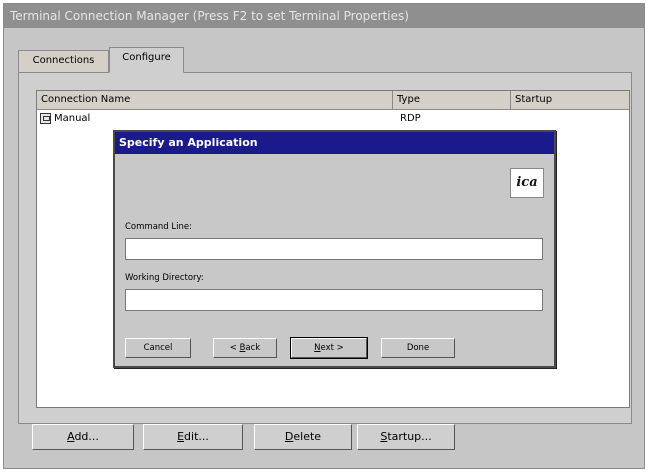  What do you see at coordinates (72, 118) in the screenshot?
I see `connection-name: Manual` at bounding box center [72, 118].